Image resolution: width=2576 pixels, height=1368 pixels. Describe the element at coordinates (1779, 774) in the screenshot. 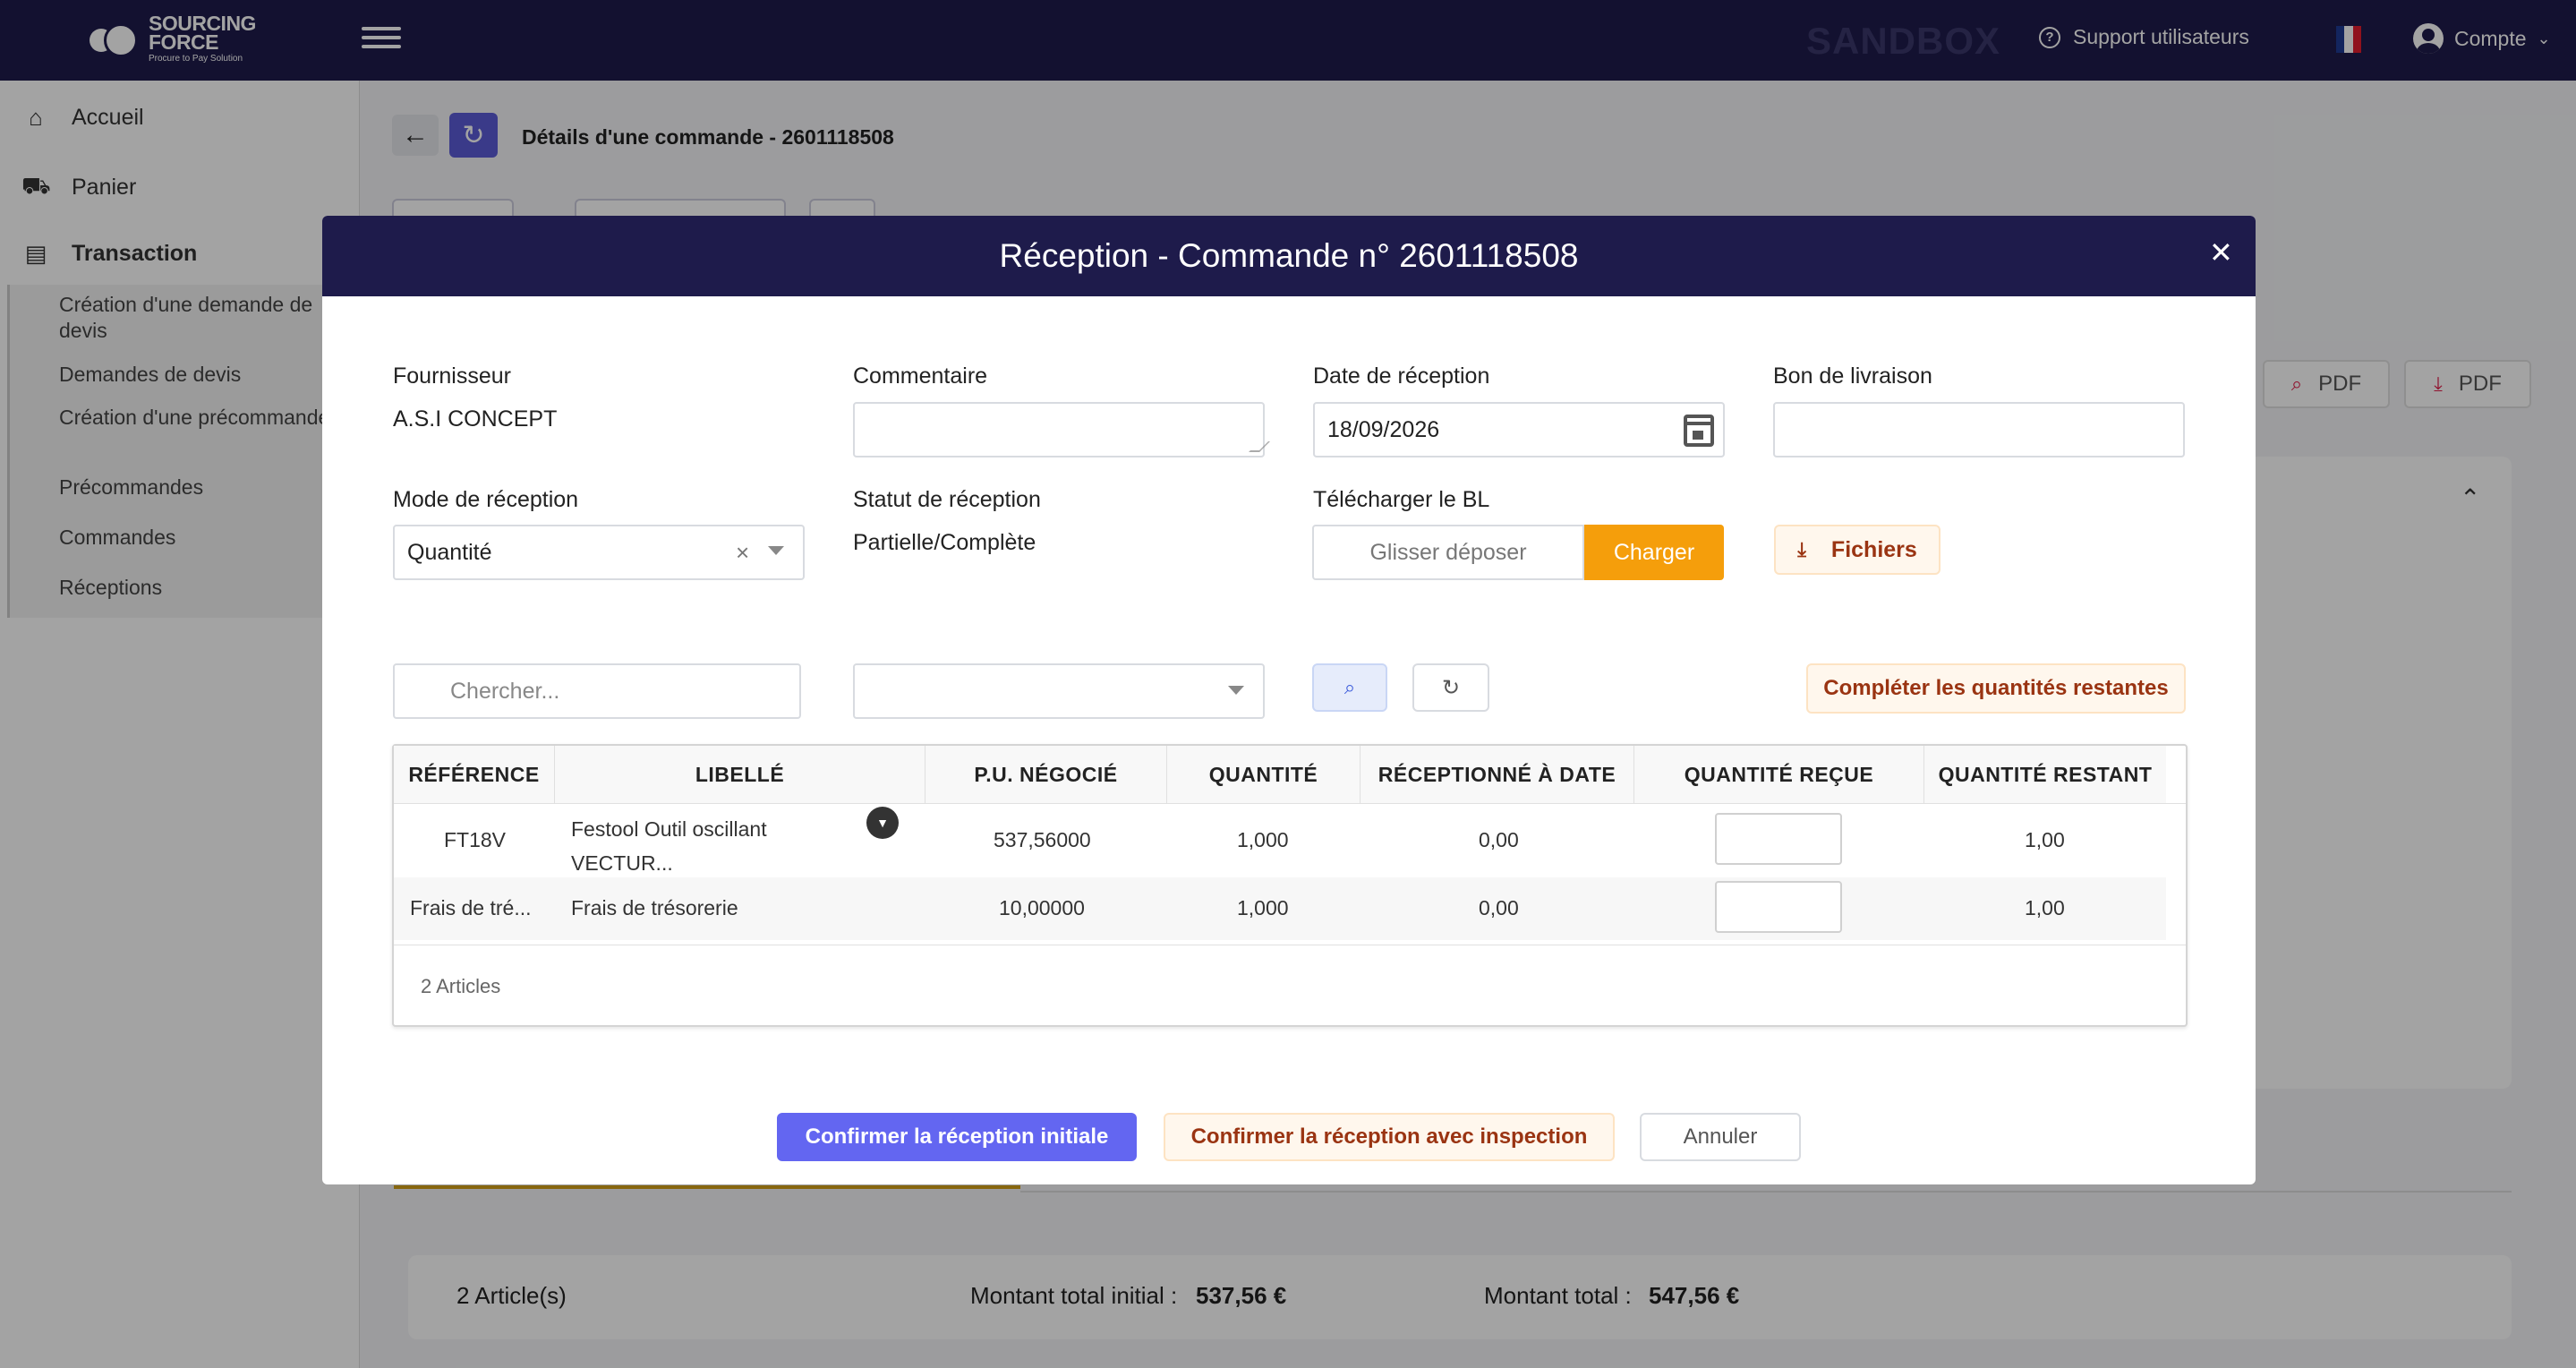

I see `col-qte-recue: QUANTITÉ REÇUE` at that location.